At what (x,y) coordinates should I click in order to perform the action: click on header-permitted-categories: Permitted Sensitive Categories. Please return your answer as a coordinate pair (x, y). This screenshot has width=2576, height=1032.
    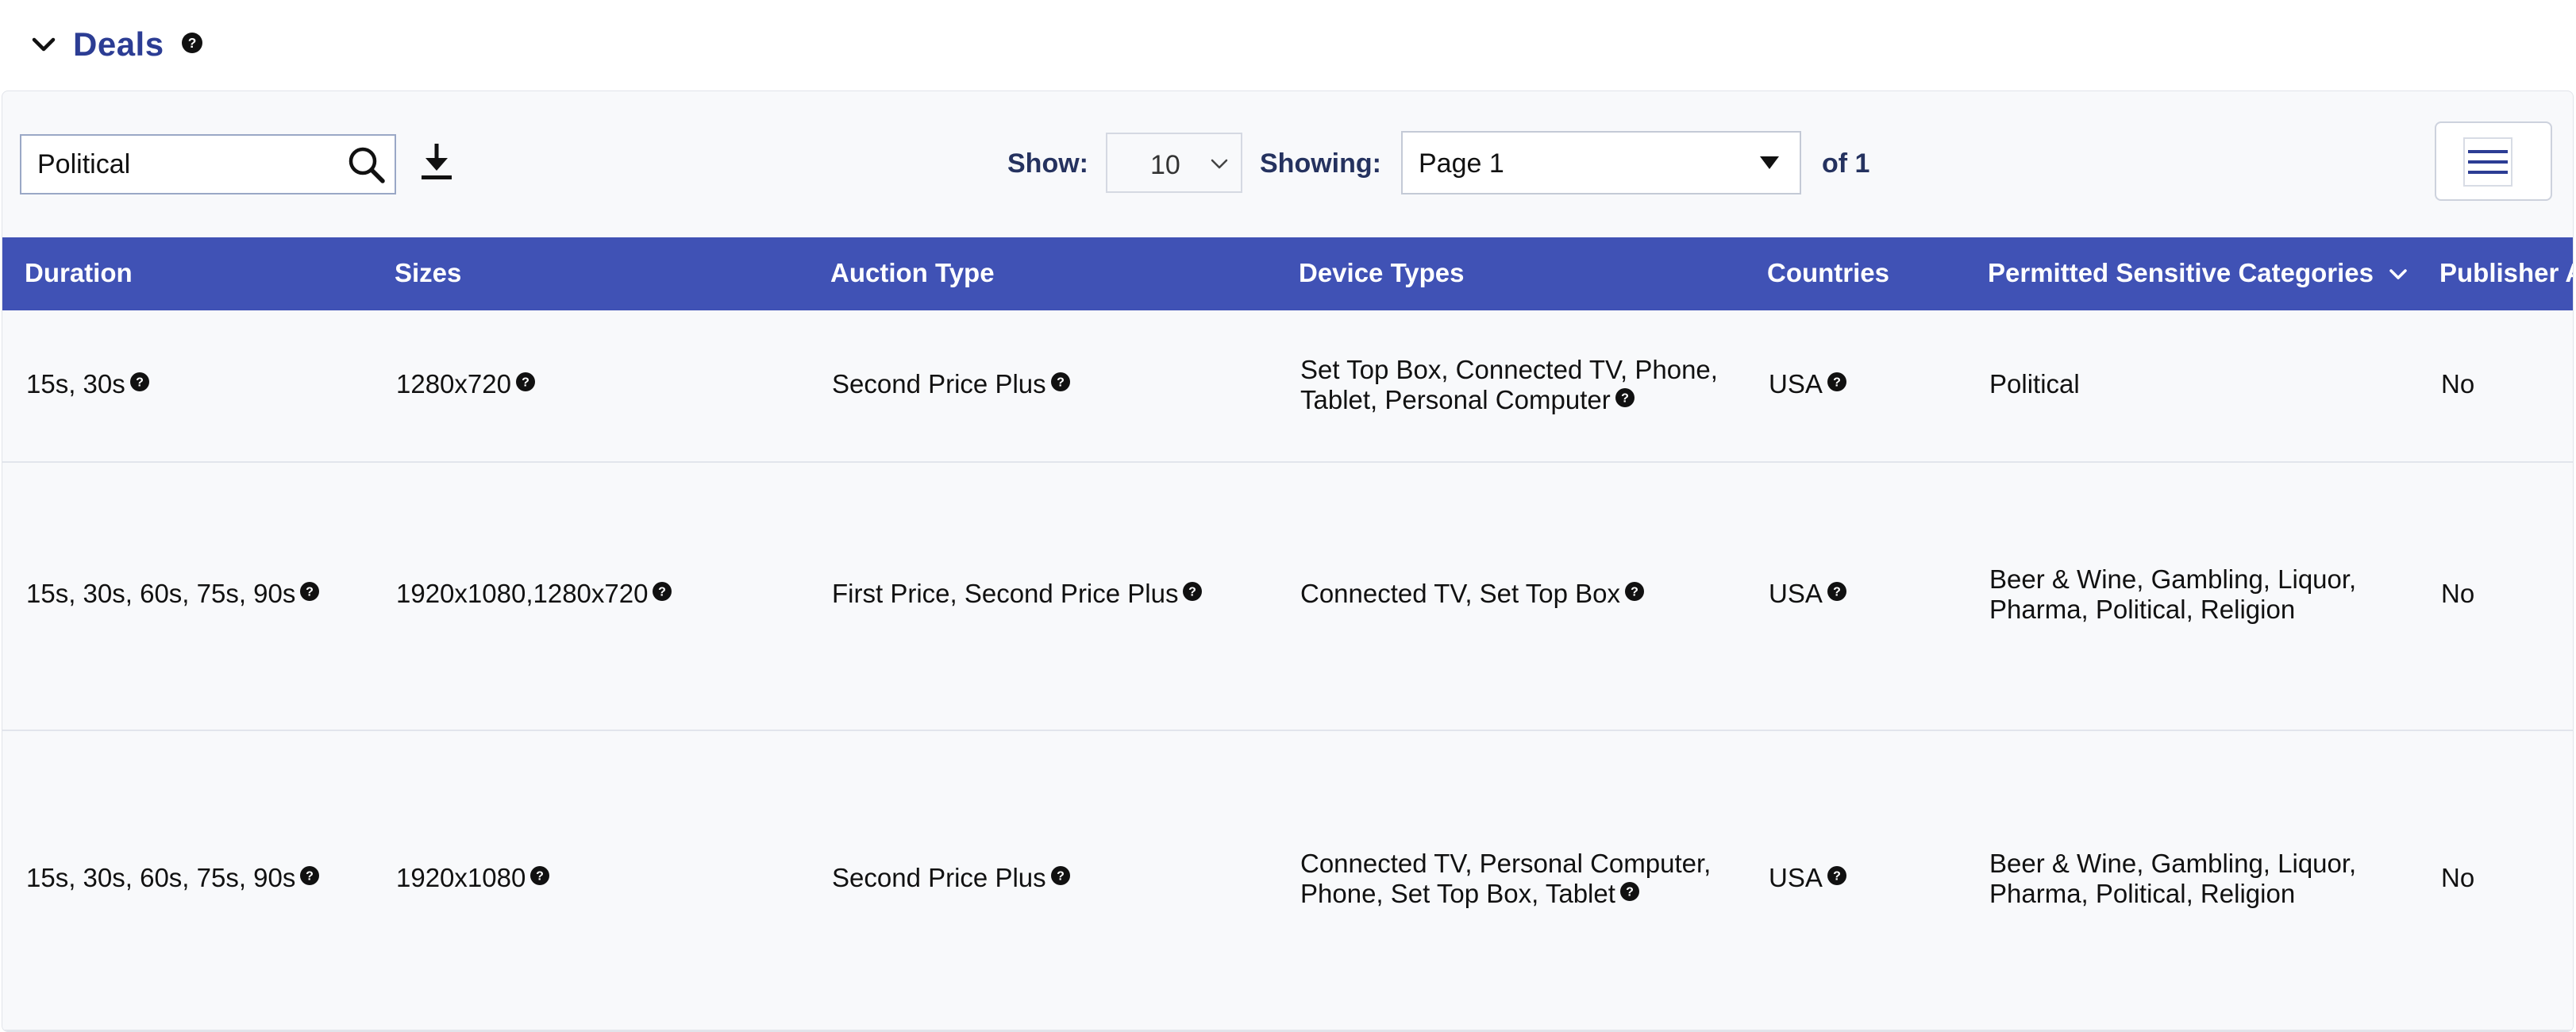
    Looking at the image, I should click on (2199, 273).